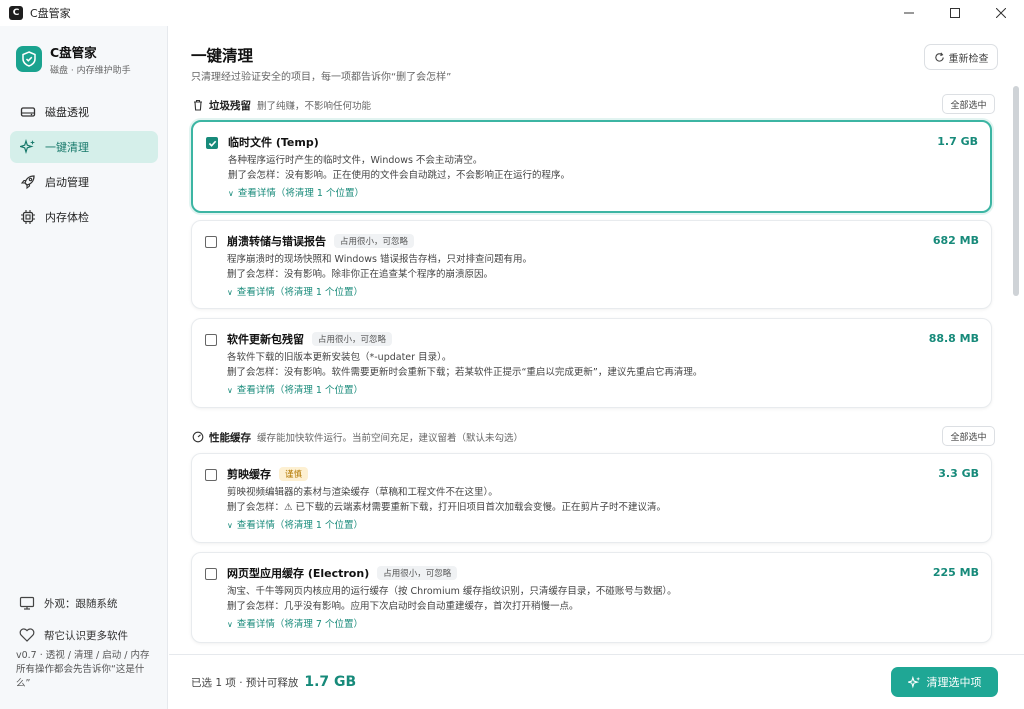  I want to click on item-title: 临时文件 (Temp), so click(273, 142).